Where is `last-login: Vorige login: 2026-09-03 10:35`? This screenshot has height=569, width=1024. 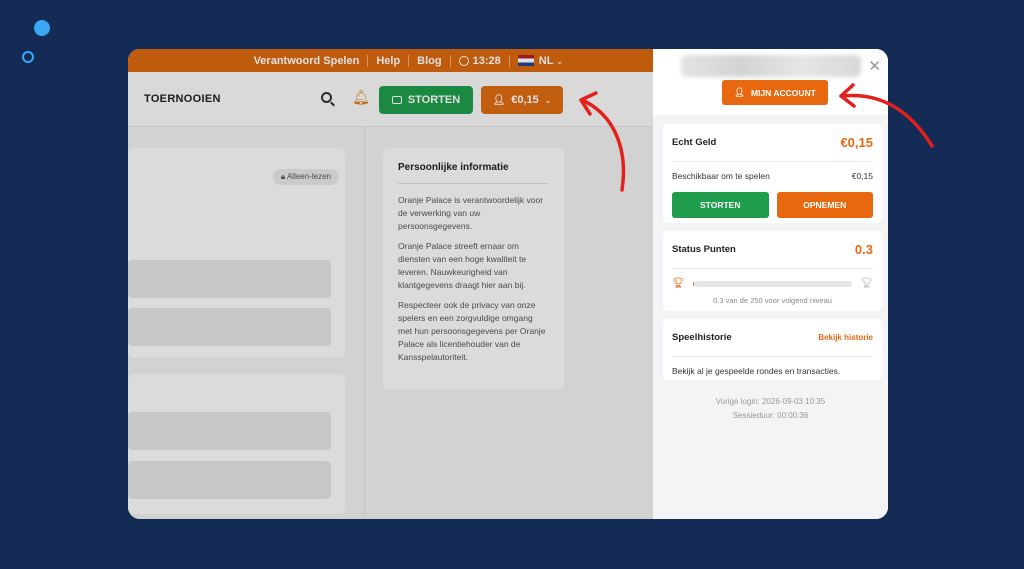
last-login: Vorige login: 2026-09-03 10:35 is located at coordinates (770, 401).